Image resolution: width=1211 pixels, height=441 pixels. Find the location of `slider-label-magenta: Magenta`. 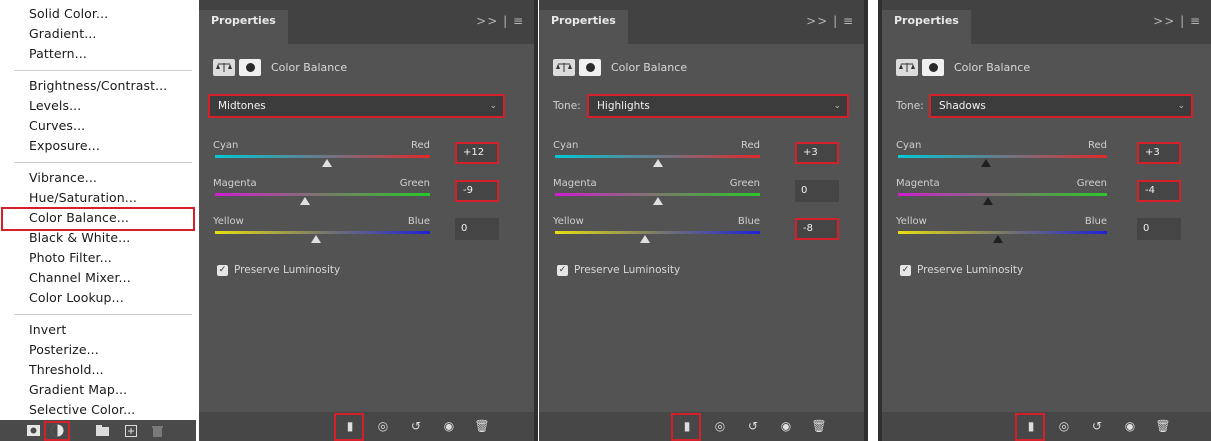

slider-label-magenta: Magenta is located at coordinates (575, 183).